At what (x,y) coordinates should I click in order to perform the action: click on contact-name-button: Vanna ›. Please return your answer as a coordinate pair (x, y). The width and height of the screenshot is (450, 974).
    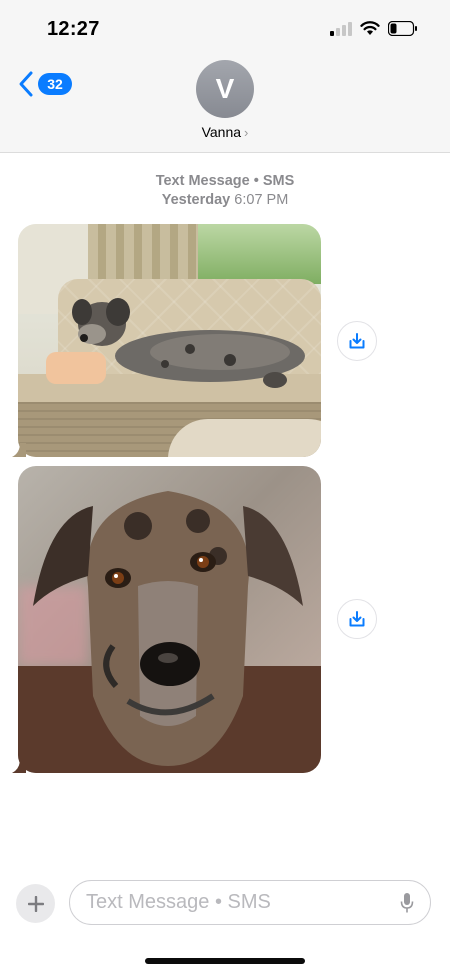
    Looking at the image, I should click on (225, 132).